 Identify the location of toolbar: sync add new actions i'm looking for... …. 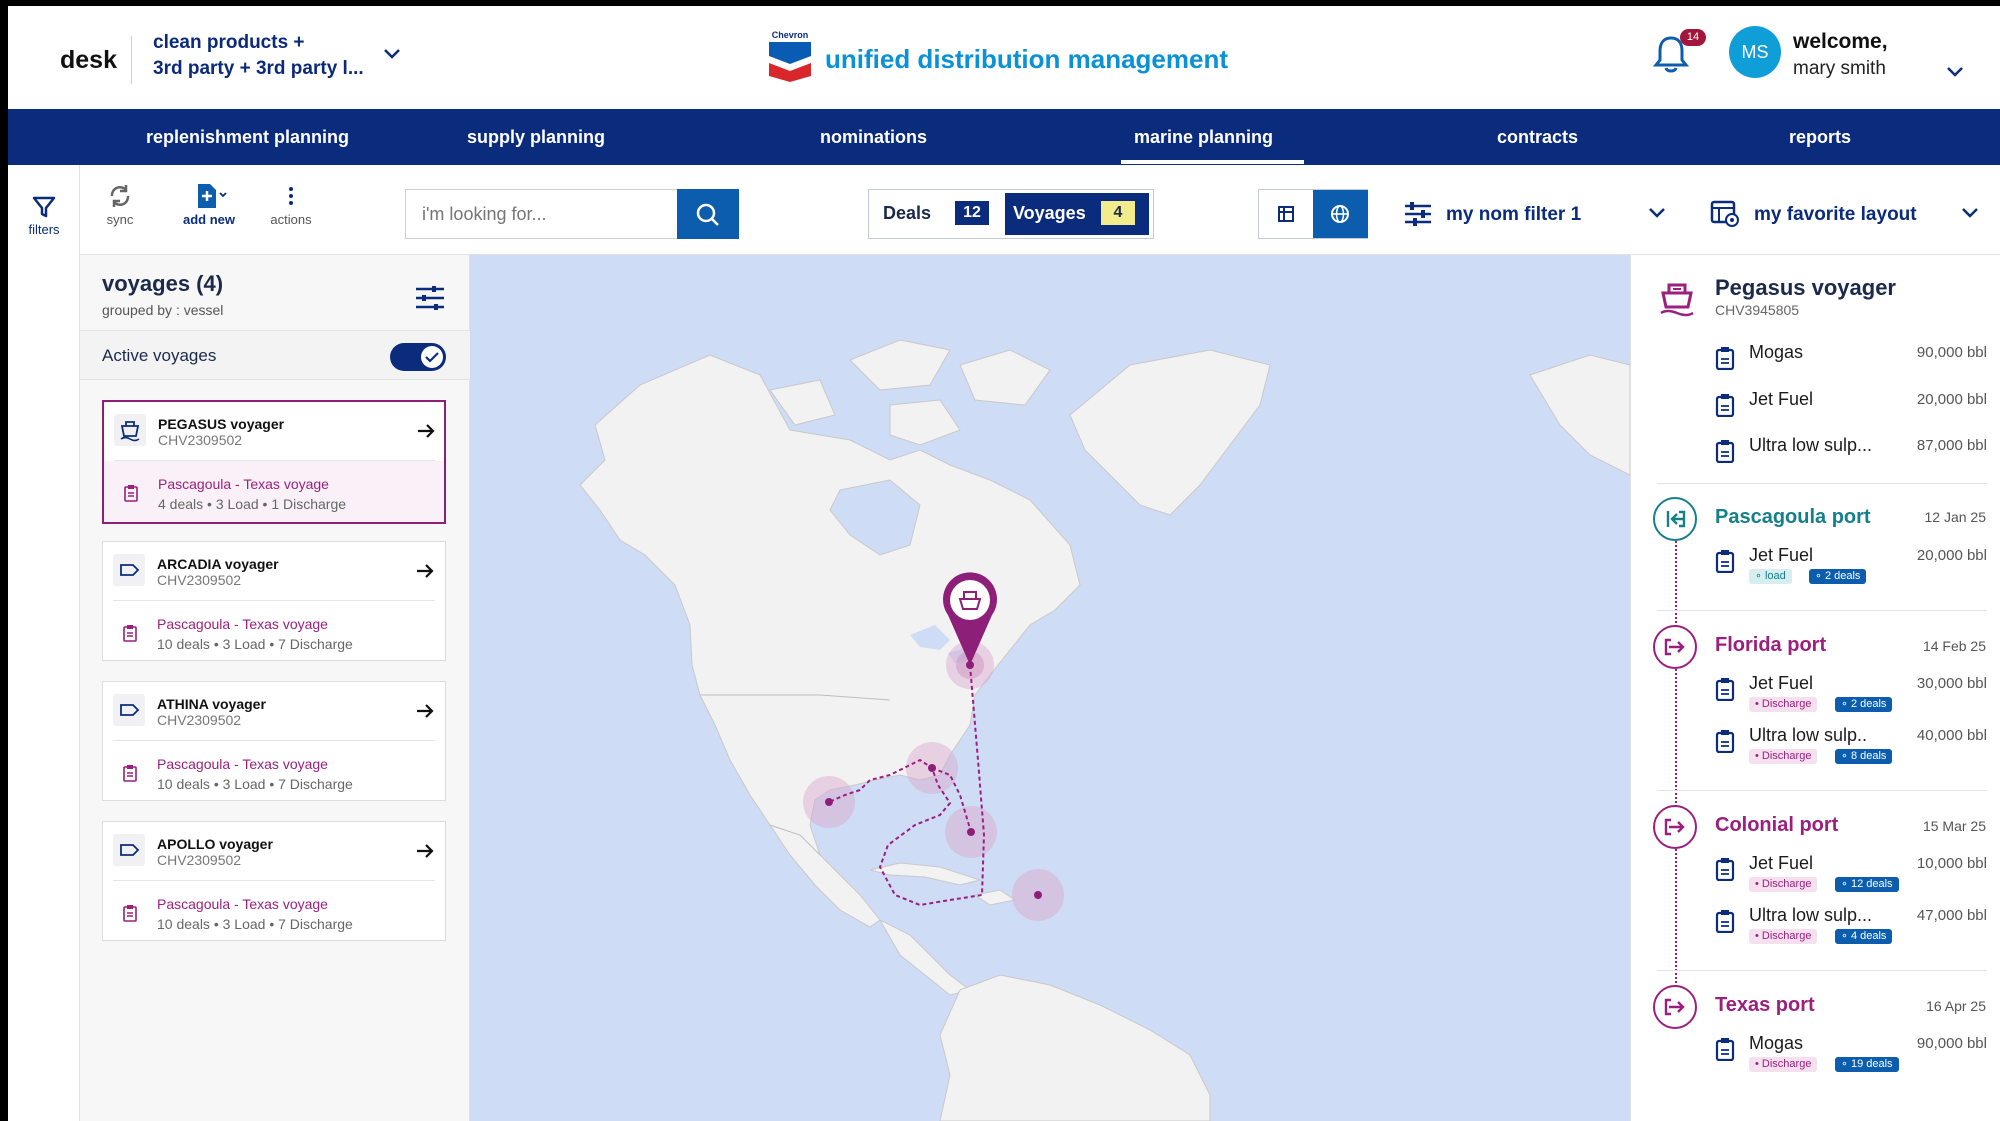
(1040, 210).